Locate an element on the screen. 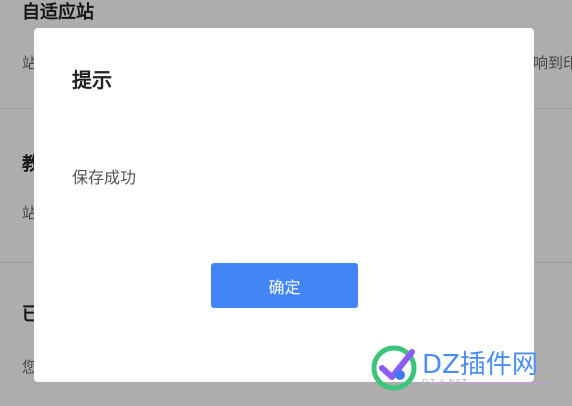 This screenshot has width=572, height=406. dialog-message: 保存成功 is located at coordinates (104, 177).